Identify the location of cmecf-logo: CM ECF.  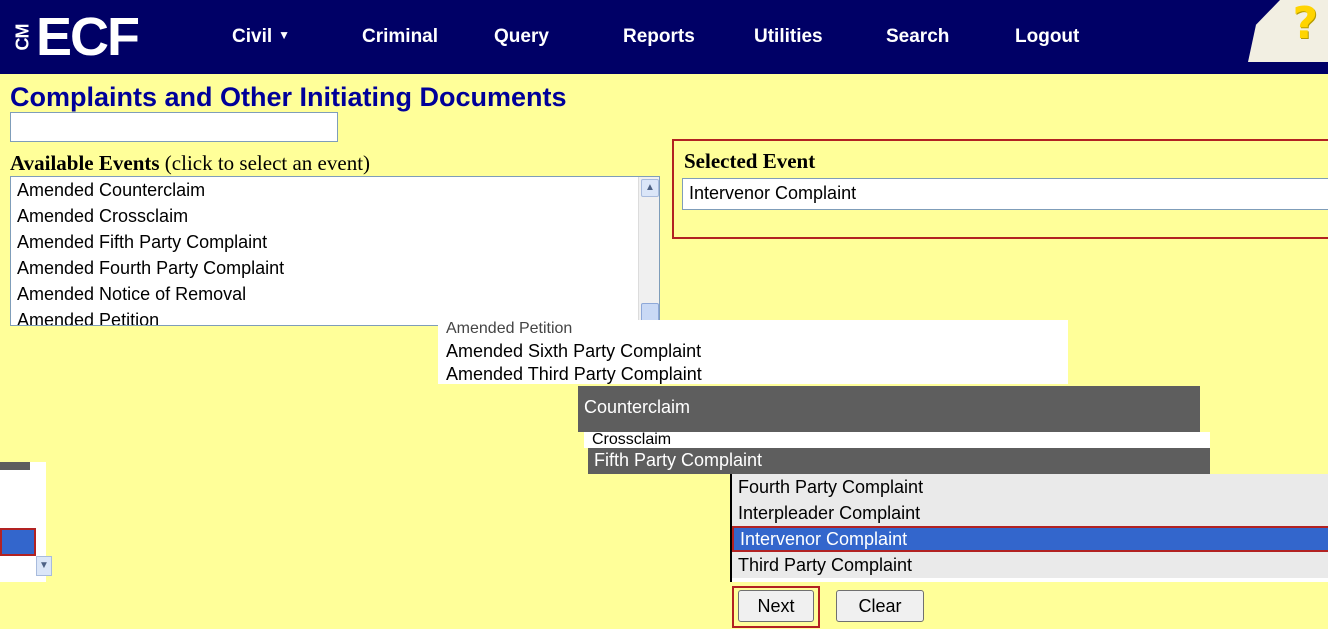
(75, 37).